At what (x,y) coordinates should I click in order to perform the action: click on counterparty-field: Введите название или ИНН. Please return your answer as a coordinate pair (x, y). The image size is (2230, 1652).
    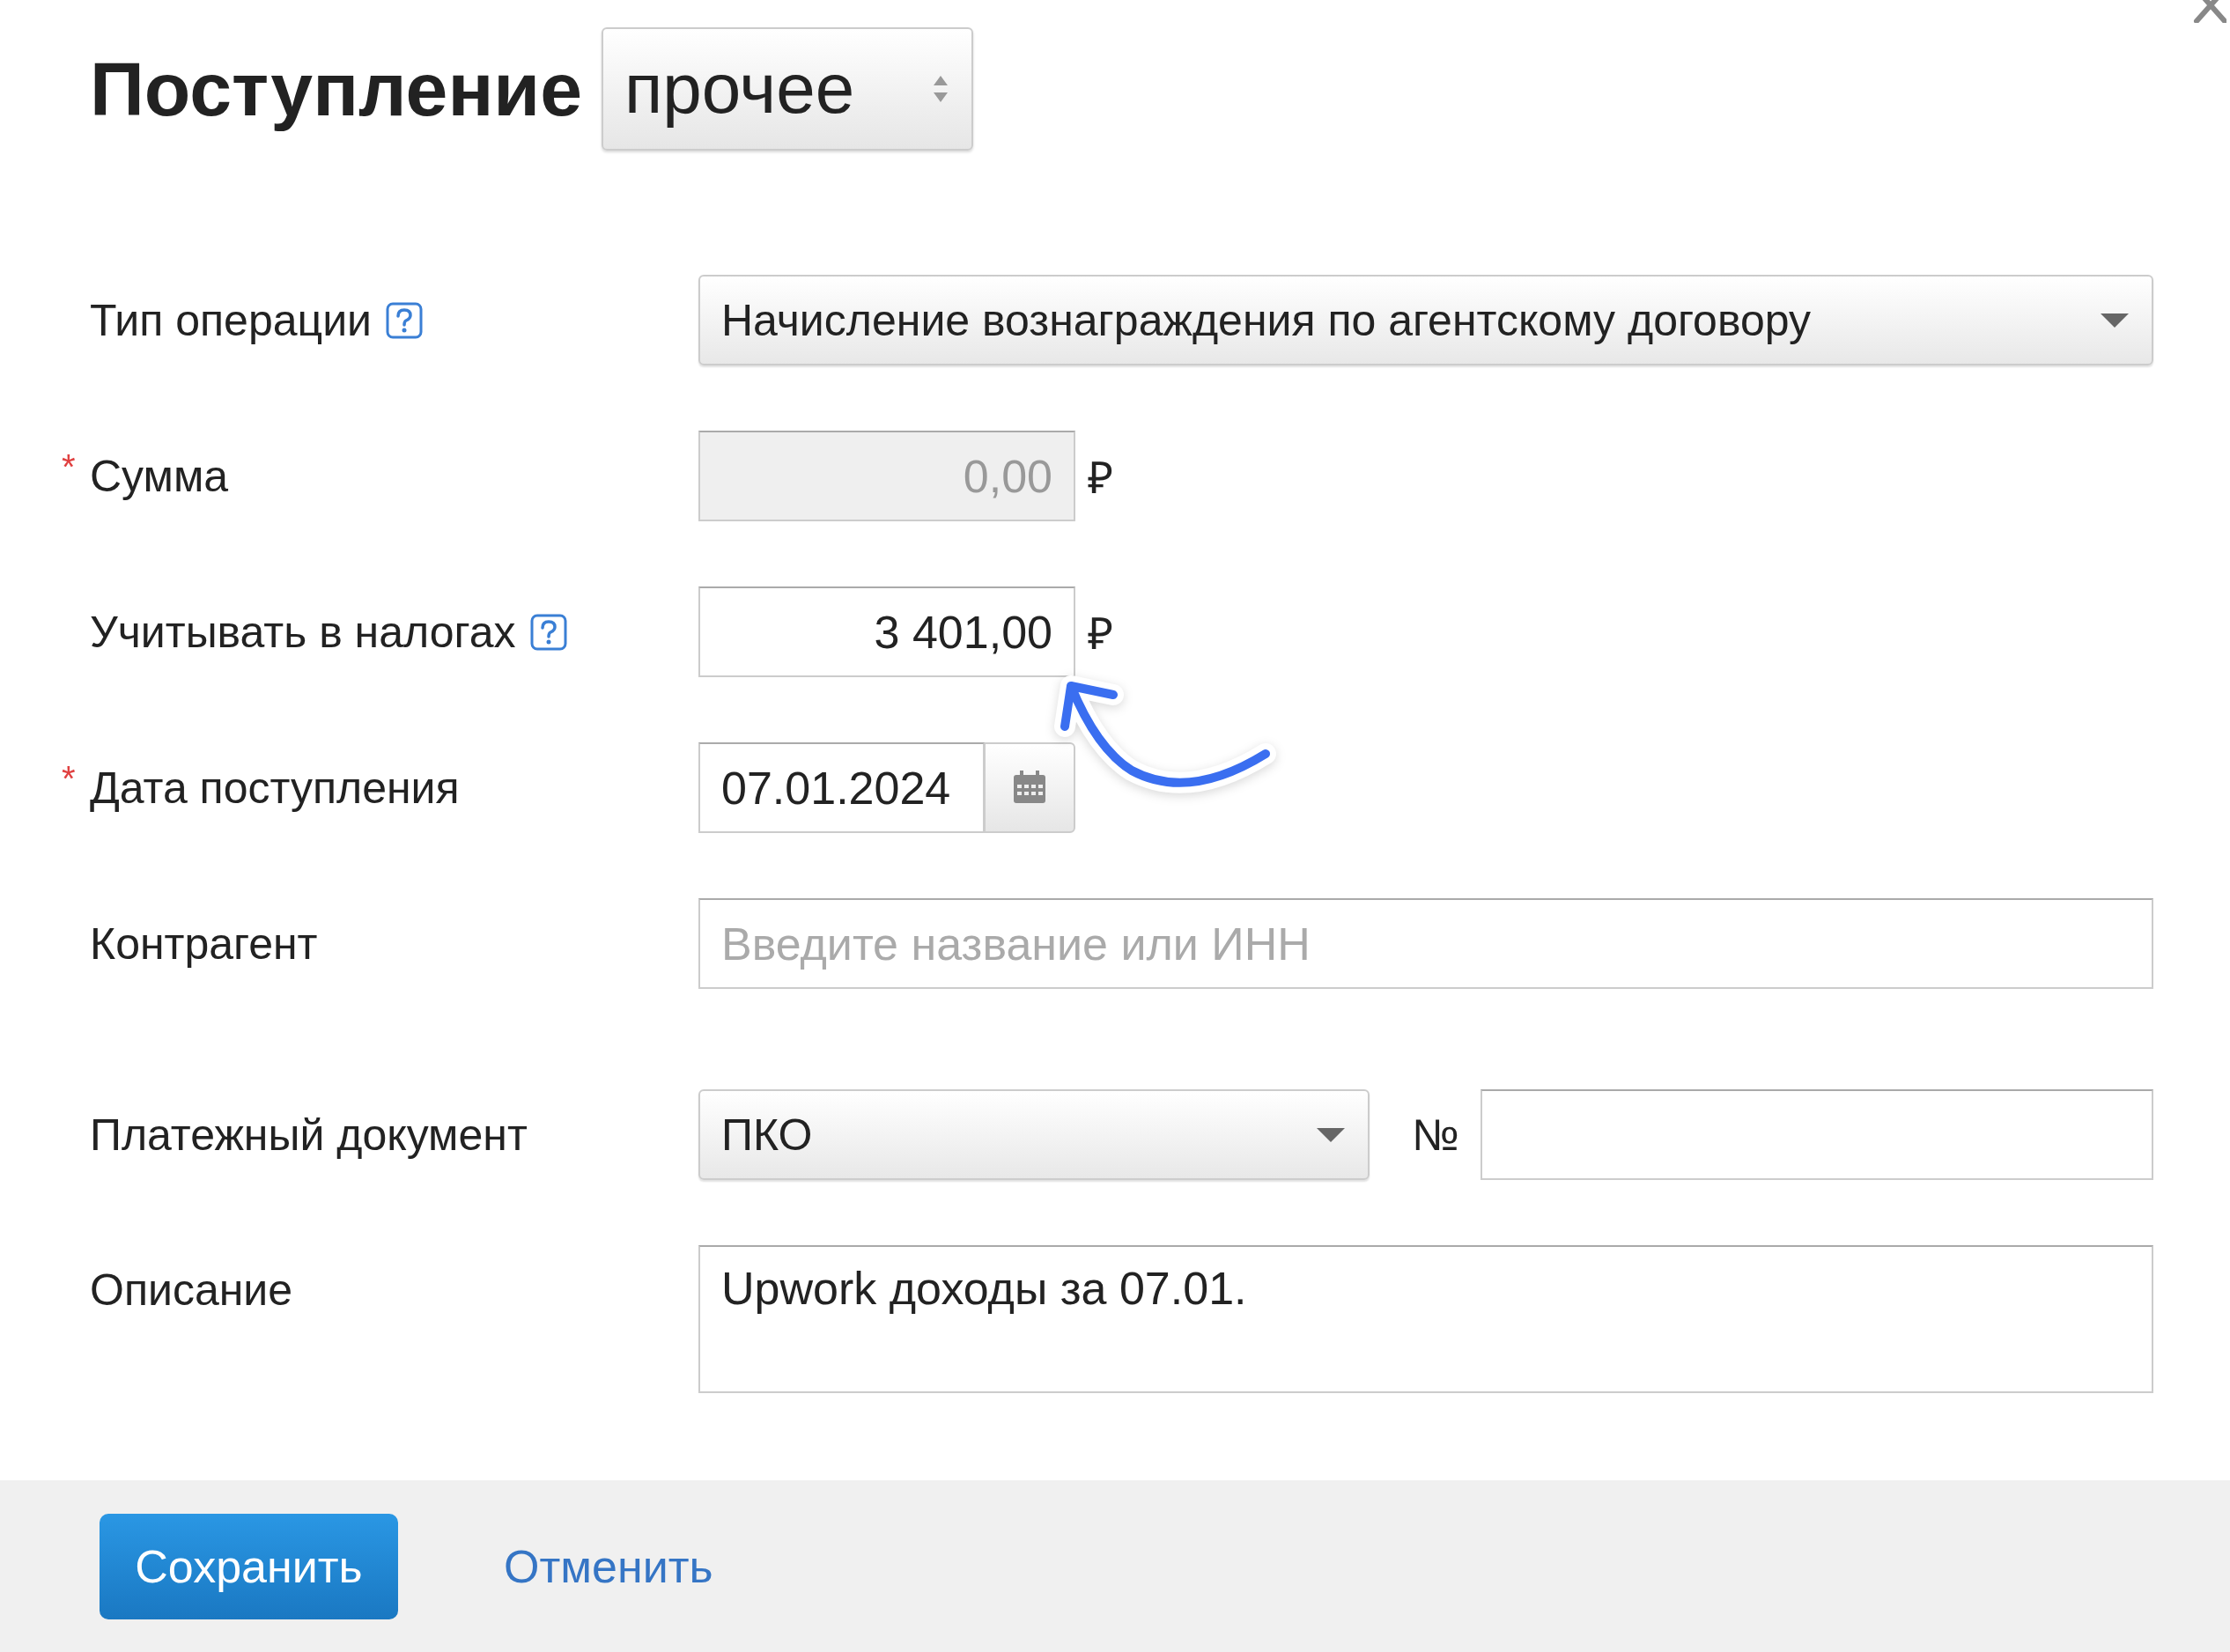
    Looking at the image, I should click on (1425, 944).